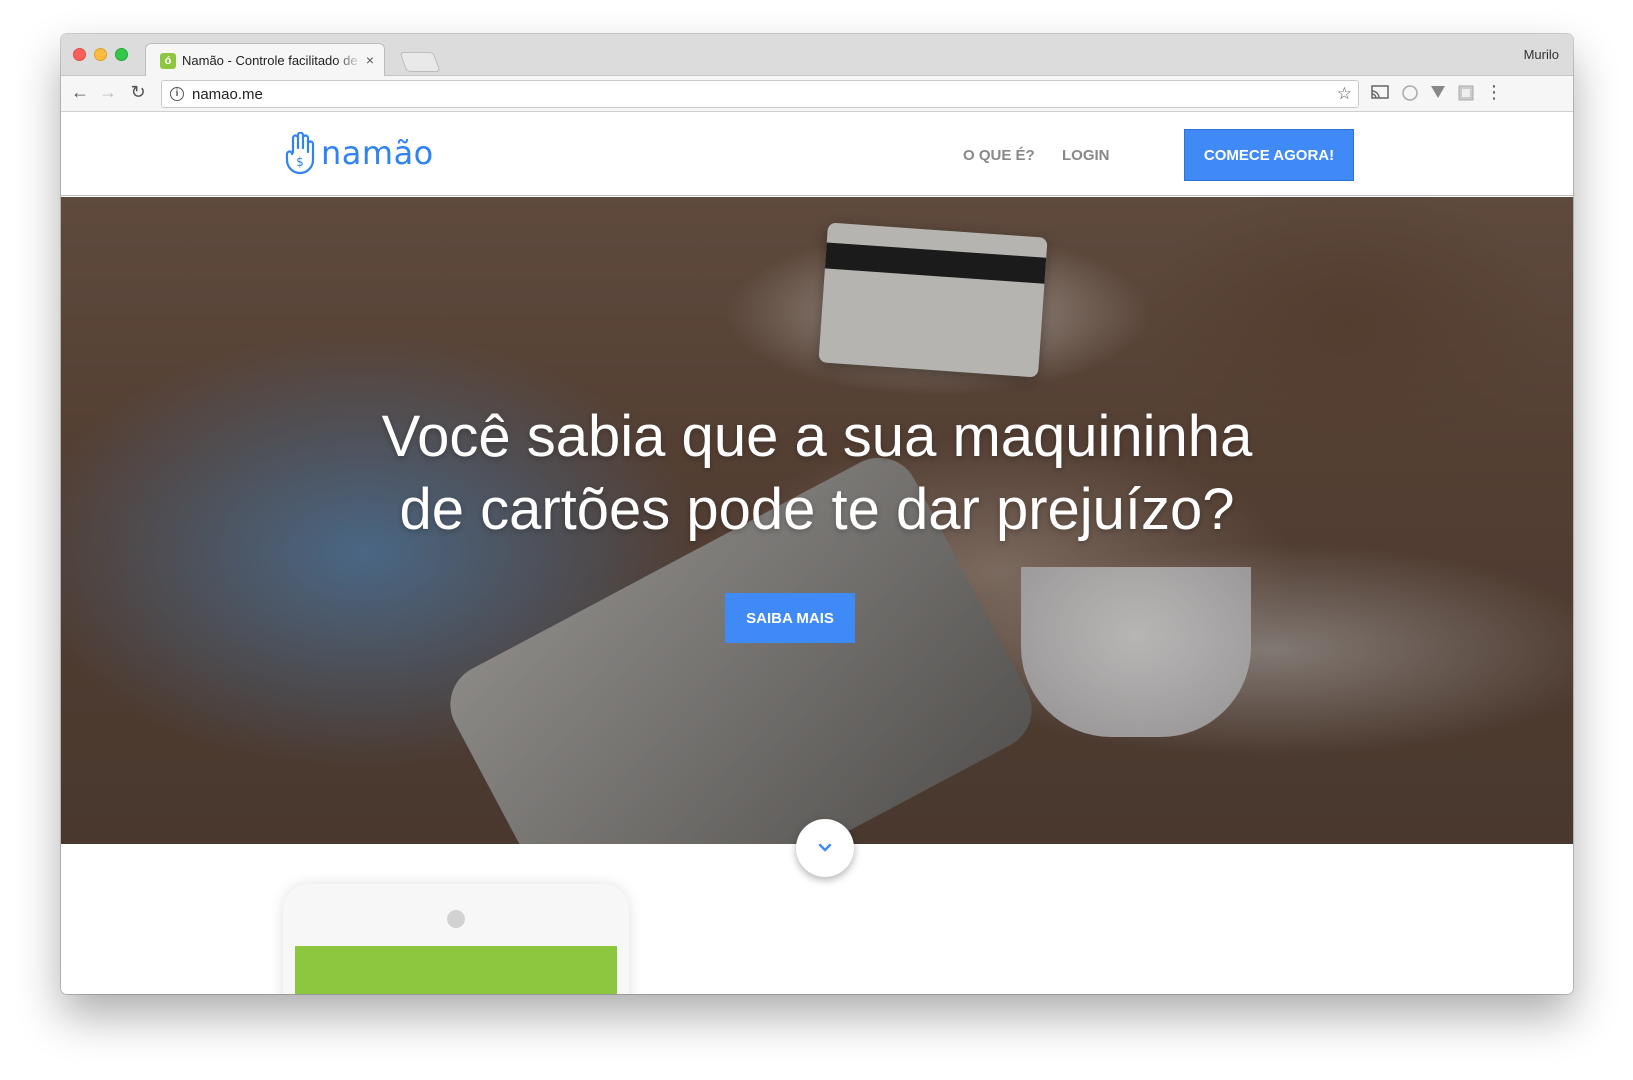 The width and height of the screenshot is (1633, 1080). What do you see at coordinates (377, 153) in the screenshot?
I see `logo-wordmark: namão` at bounding box center [377, 153].